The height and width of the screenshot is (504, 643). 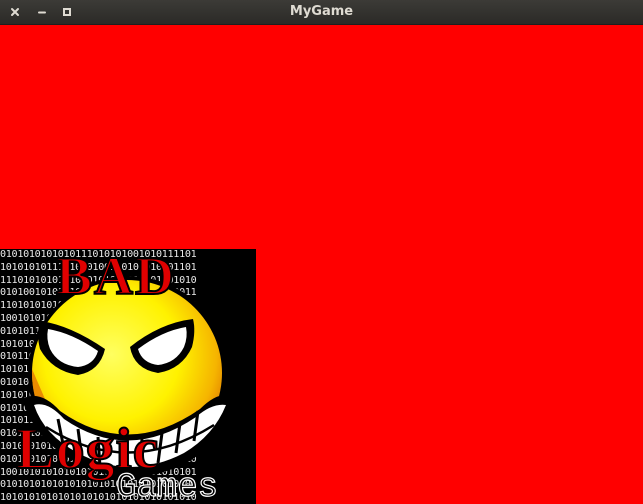 I want to click on window-title: MyGame, so click(x=321, y=11).